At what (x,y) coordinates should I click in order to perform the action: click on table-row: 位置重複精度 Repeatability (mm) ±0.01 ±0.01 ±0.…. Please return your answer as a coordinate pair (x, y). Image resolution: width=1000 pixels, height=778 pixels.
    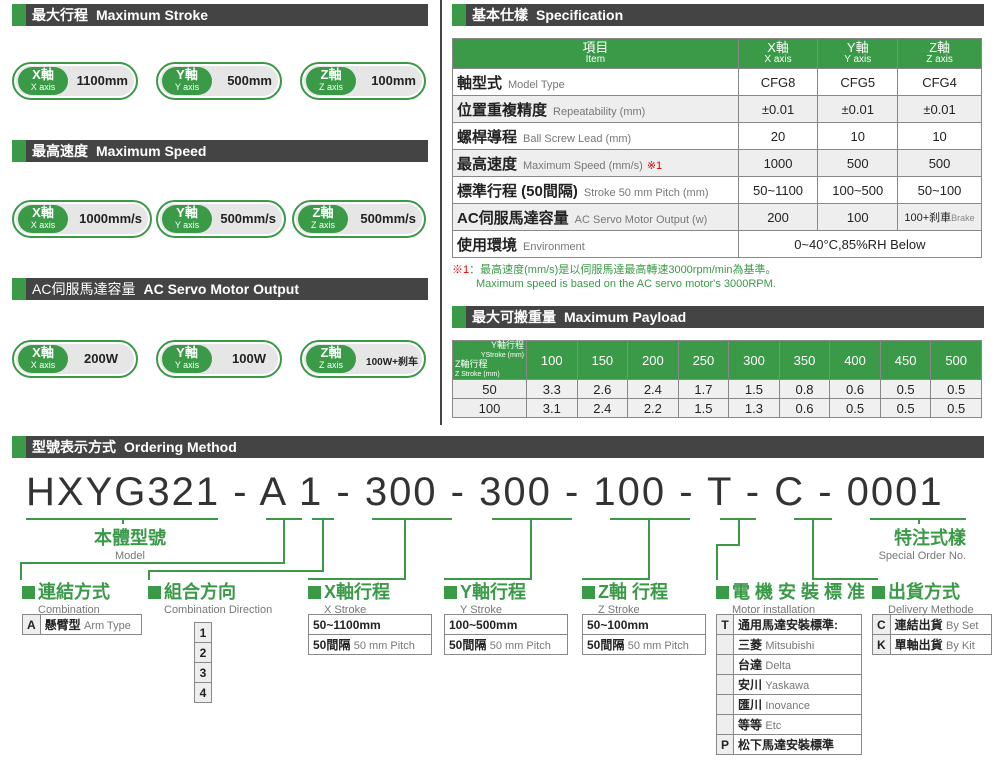
    Looking at the image, I should click on (717, 109).